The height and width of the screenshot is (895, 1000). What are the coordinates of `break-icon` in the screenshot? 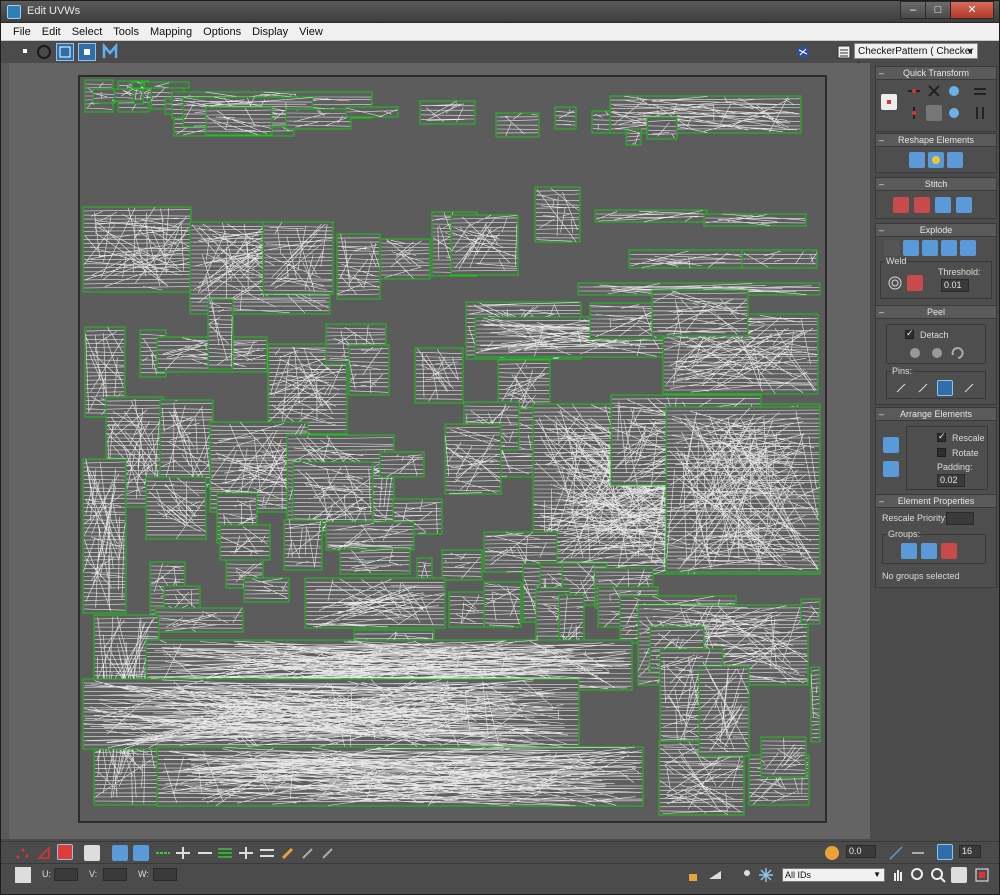 It's located at (892, 248).